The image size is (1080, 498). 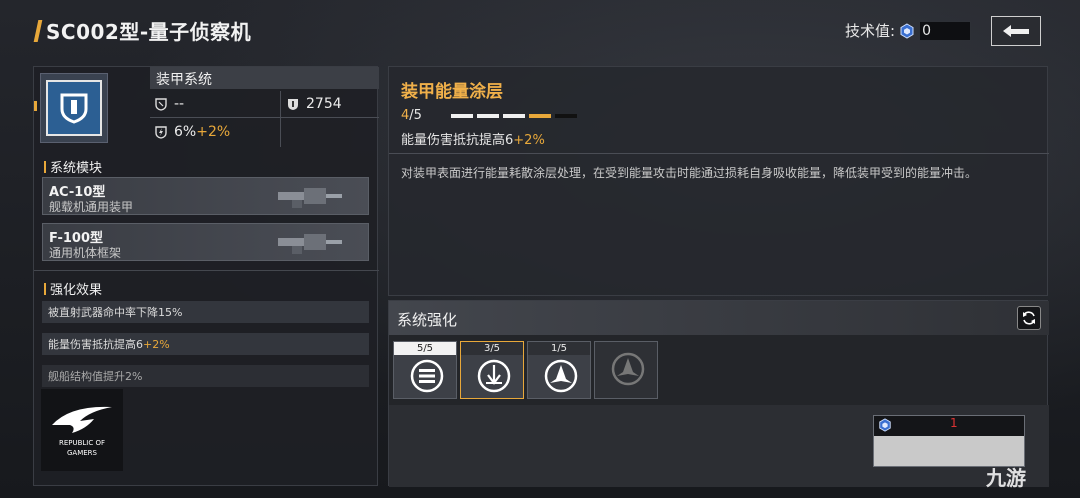 I want to click on armor-stats: -- 2754 6% +2%, so click(x=264, y=119).